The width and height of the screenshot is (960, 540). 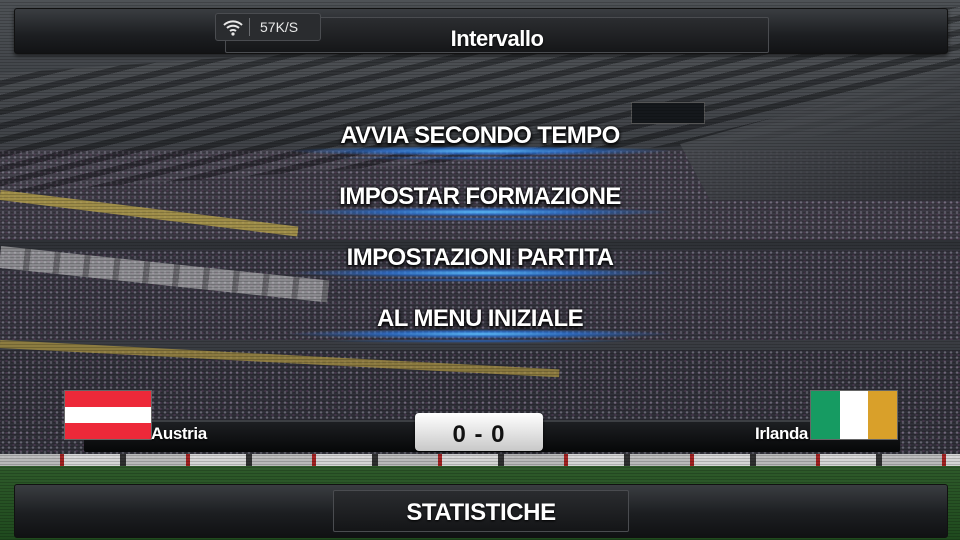 What do you see at coordinates (179, 433) in the screenshot?
I see `home-team-name: Austria` at bounding box center [179, 433].